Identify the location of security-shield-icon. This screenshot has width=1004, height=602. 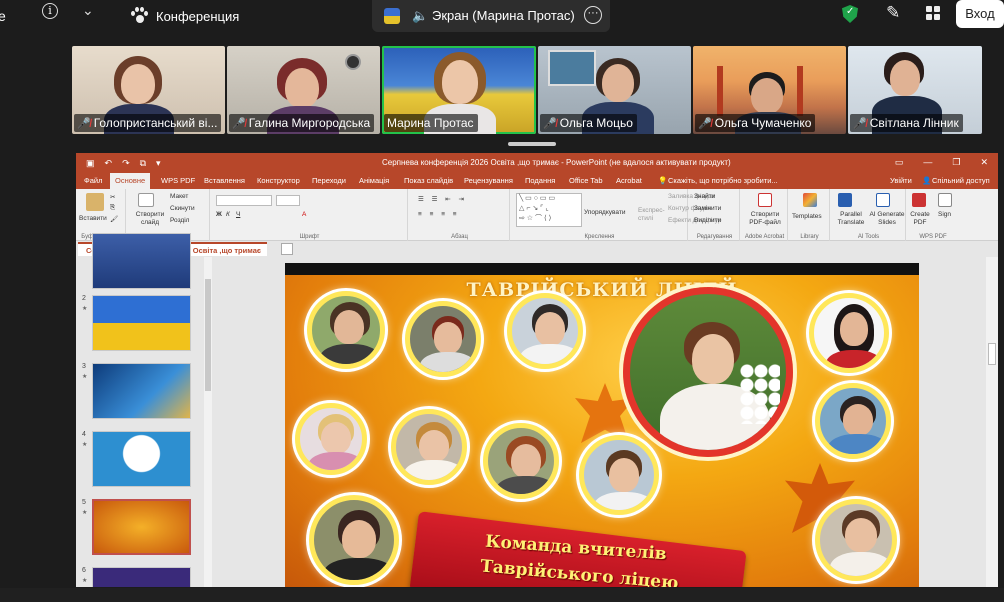
(850, 14).